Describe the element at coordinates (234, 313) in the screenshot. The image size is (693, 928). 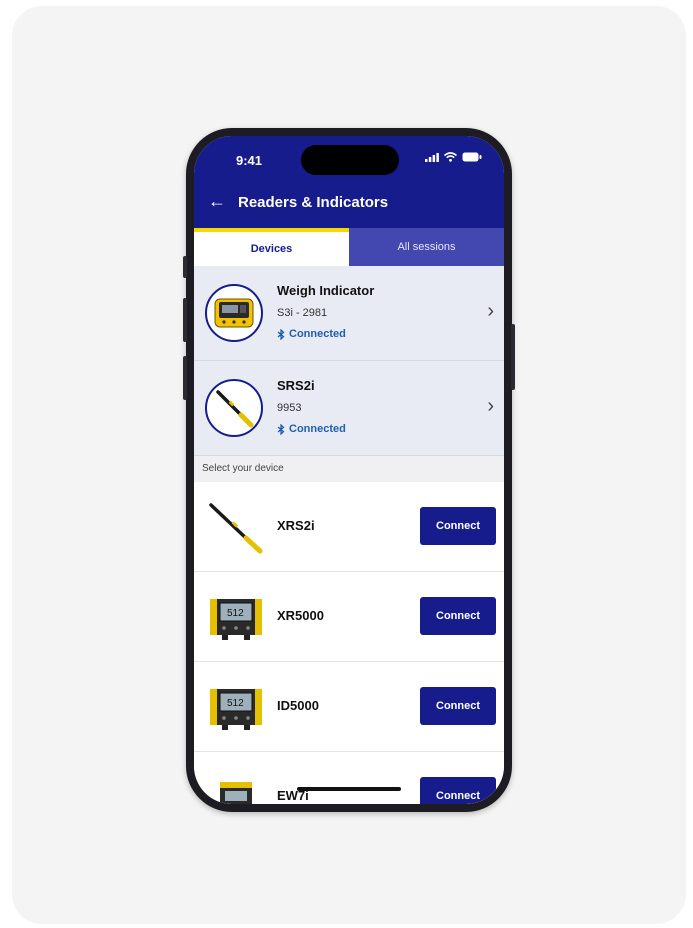
I see `weigh-indicator-icon` at that location.